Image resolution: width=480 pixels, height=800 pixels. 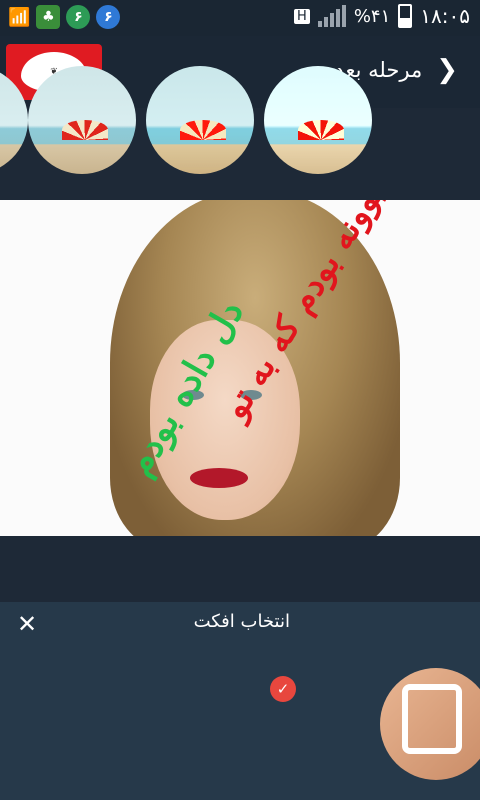 I want to click on effects-title: انتخاب افکت, so click(x=241, y=621).